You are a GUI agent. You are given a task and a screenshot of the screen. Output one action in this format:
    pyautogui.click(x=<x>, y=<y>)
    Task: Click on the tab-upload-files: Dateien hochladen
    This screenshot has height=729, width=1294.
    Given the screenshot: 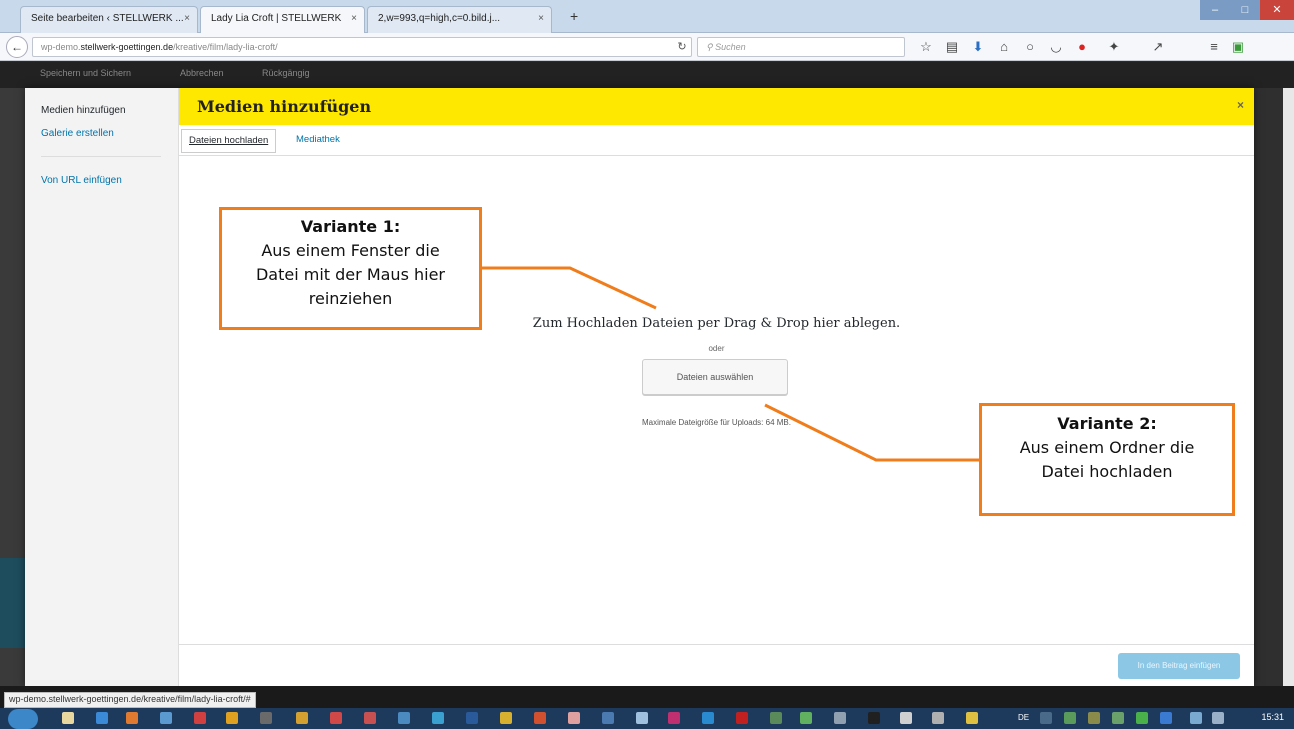 What is the action you would take?
    pyautogui.click(x=229, y=141)
    